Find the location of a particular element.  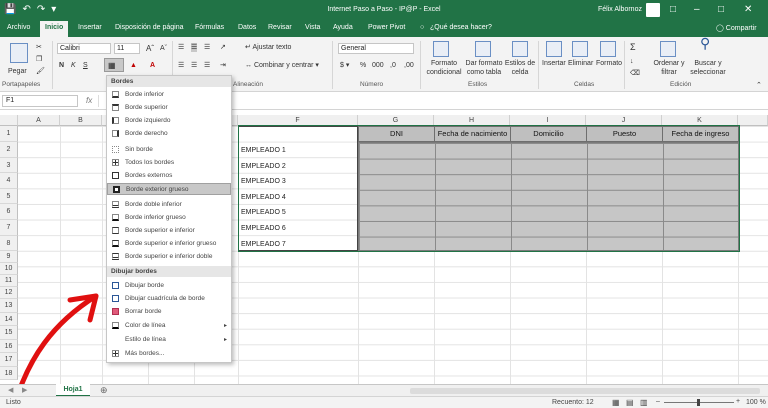

menu-item-no-border: Sin borde is located at coordinates (169, 150).